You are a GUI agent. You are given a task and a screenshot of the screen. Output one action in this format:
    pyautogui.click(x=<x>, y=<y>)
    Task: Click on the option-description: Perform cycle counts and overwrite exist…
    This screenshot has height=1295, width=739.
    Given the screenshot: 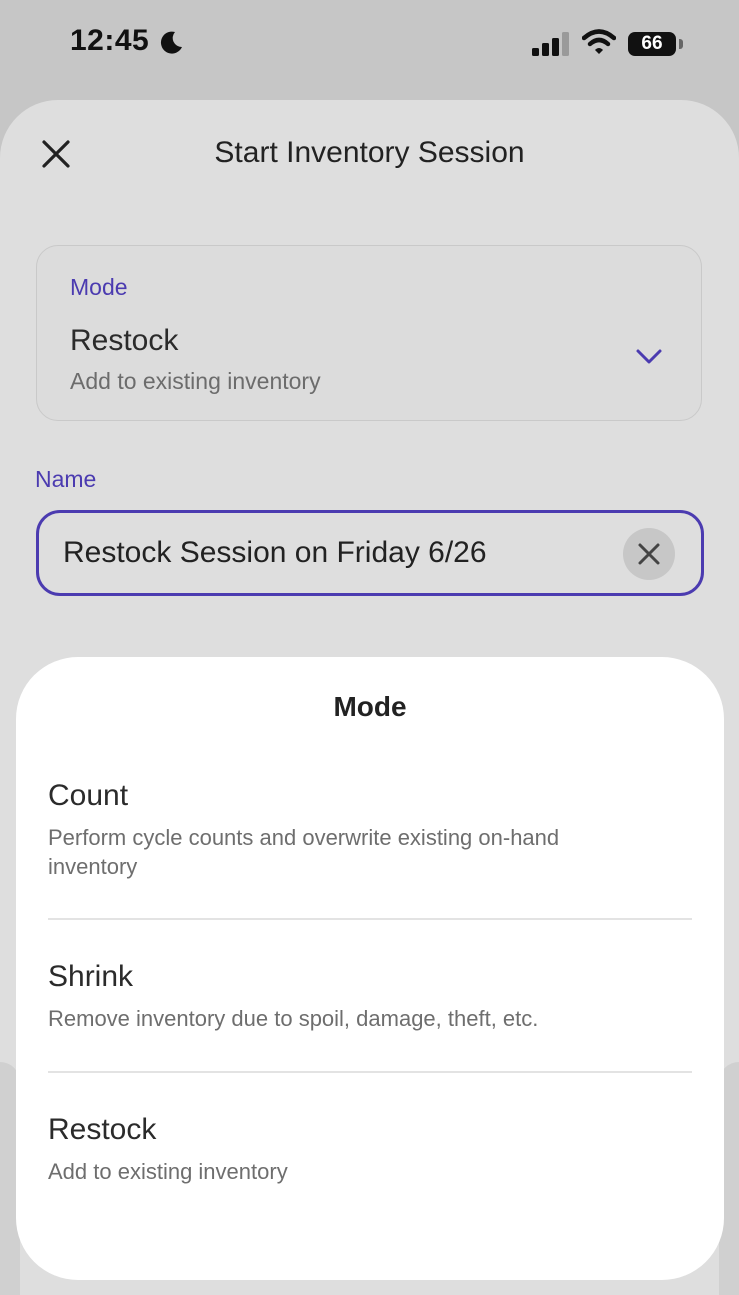 What is the action you would take?
    pyautogui.click(x=304, y=852)
    